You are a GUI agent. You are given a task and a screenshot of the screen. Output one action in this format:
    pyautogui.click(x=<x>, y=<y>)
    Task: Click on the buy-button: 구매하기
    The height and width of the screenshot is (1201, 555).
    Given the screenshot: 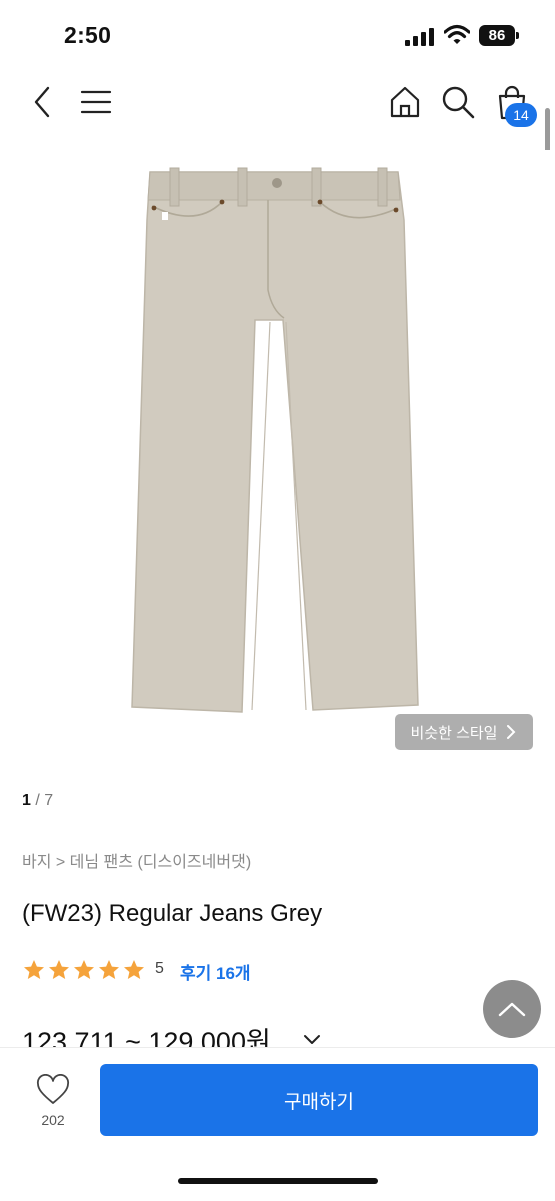 What is the action you would take?
    pyautogui.click(x=319, y=1100)
    